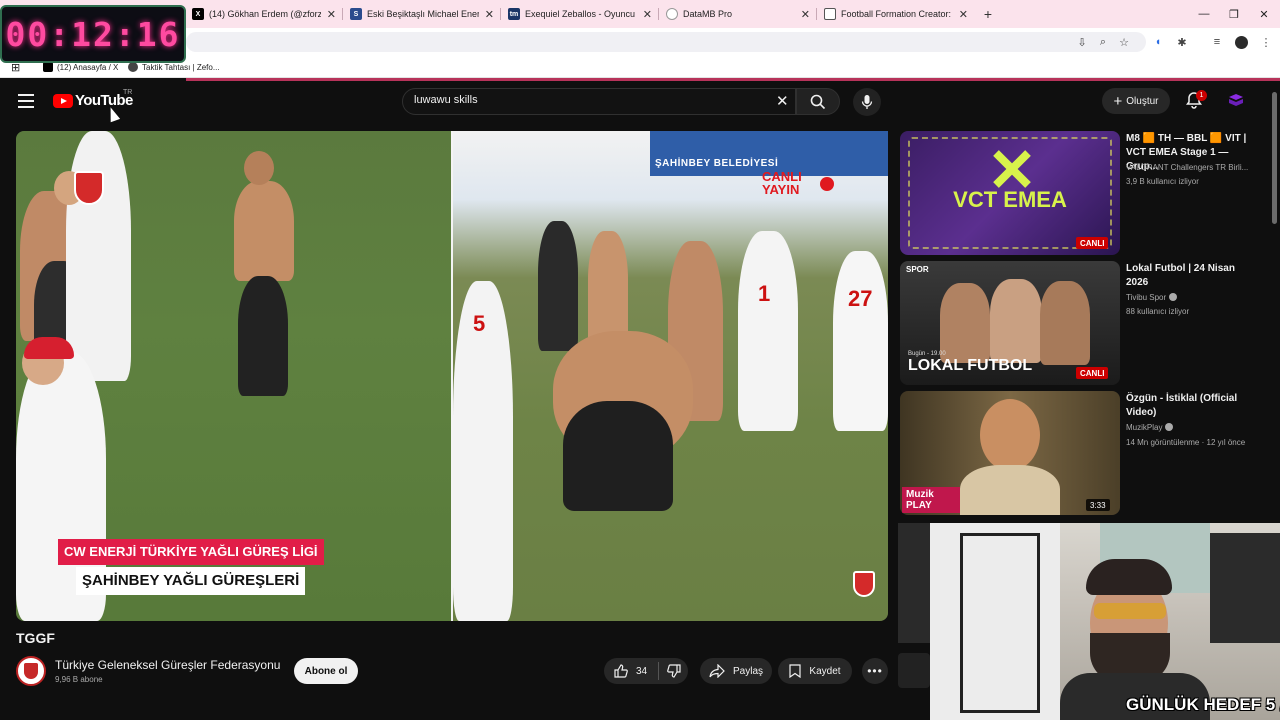  Describe the element at coordinates (1241, 42) in the screenshot. I see `profile-icon` at that location.